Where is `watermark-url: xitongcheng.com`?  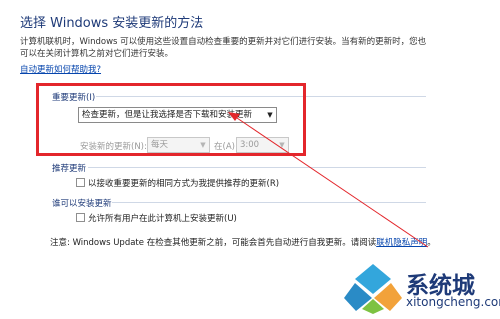 watermark-url: xitongcheng.com is located at coordinates (453, 302).